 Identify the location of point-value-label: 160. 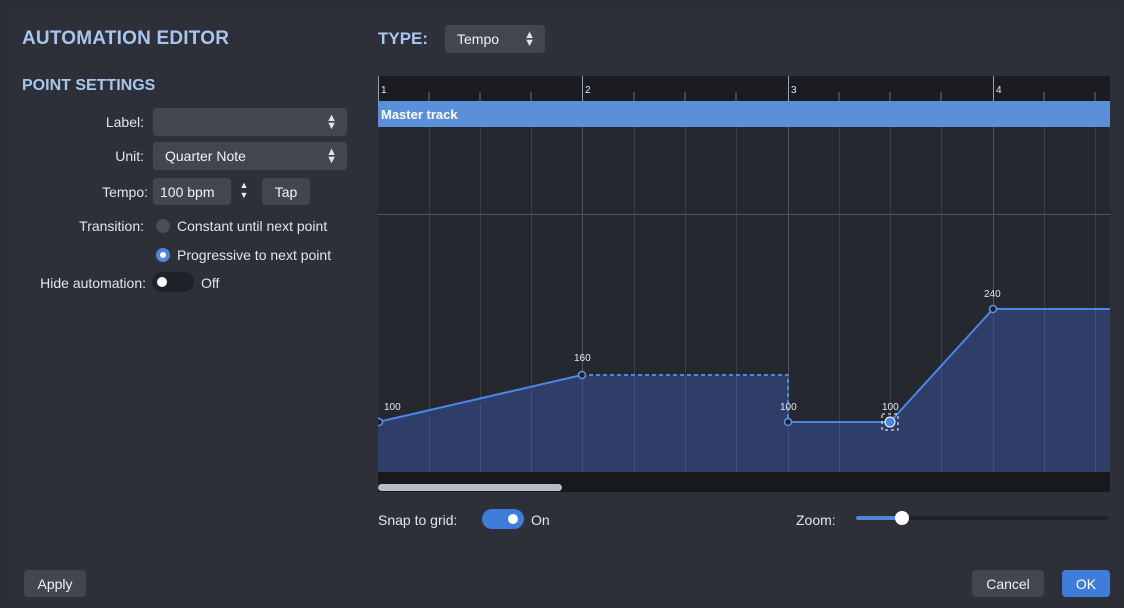
(582, 358).